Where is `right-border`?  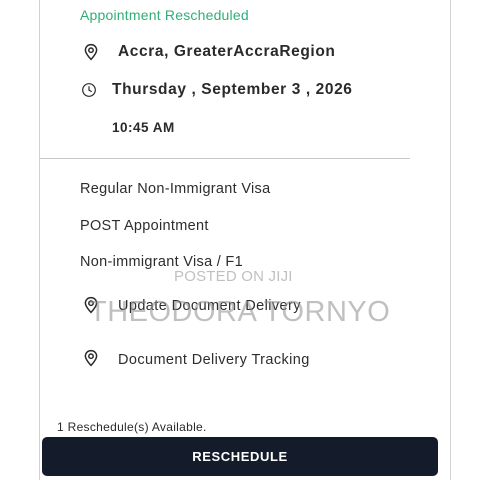
right-border is located at coordinates (450, 240).